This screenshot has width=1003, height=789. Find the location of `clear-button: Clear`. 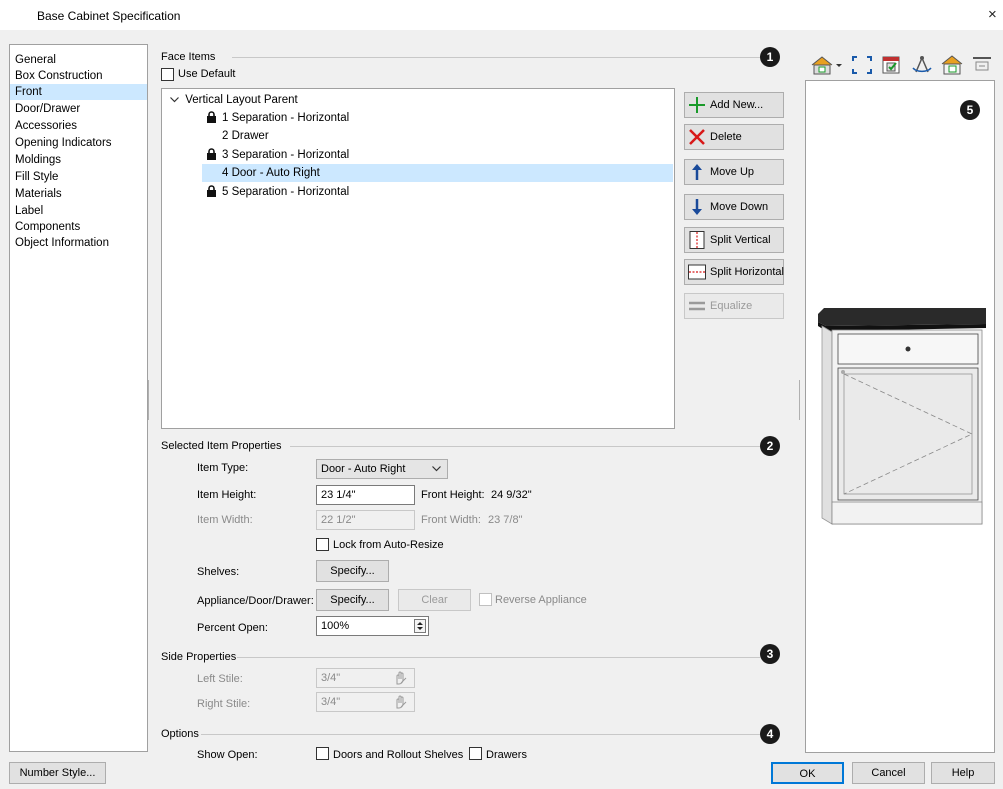

clear-button: Clear is located at coordinates (434, 600).